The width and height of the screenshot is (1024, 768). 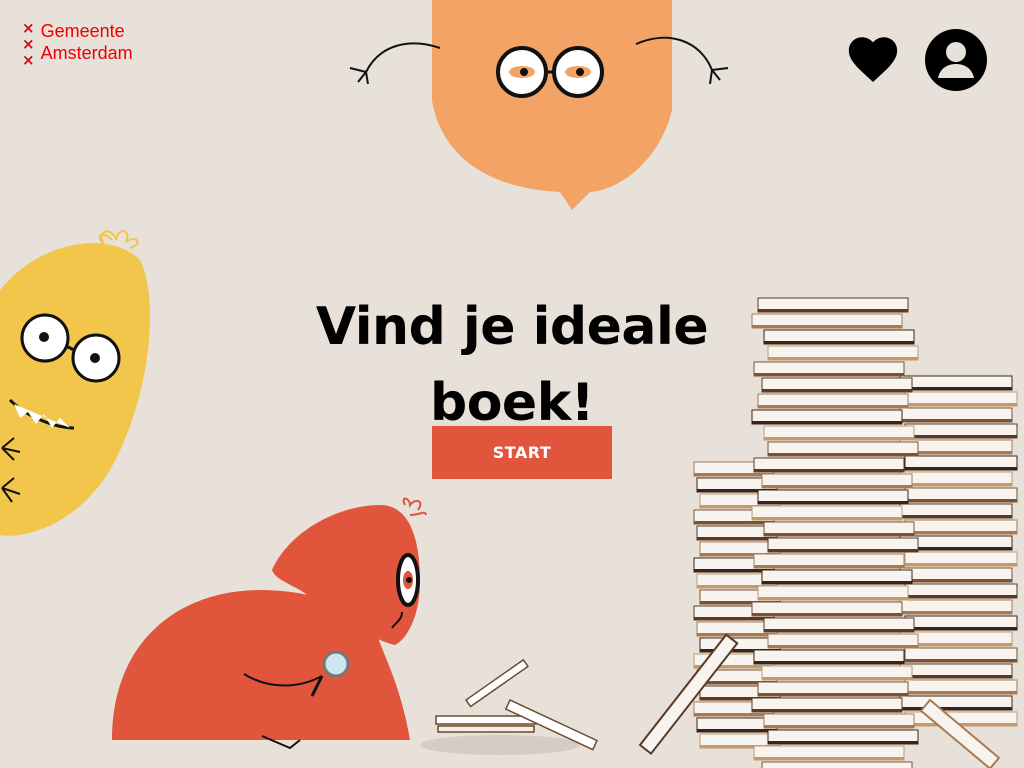 What do you see at coordinates (86, 53) in the screenshot?
I see `logo-line-2: Amsterdam` at bounding box center [86, 53].